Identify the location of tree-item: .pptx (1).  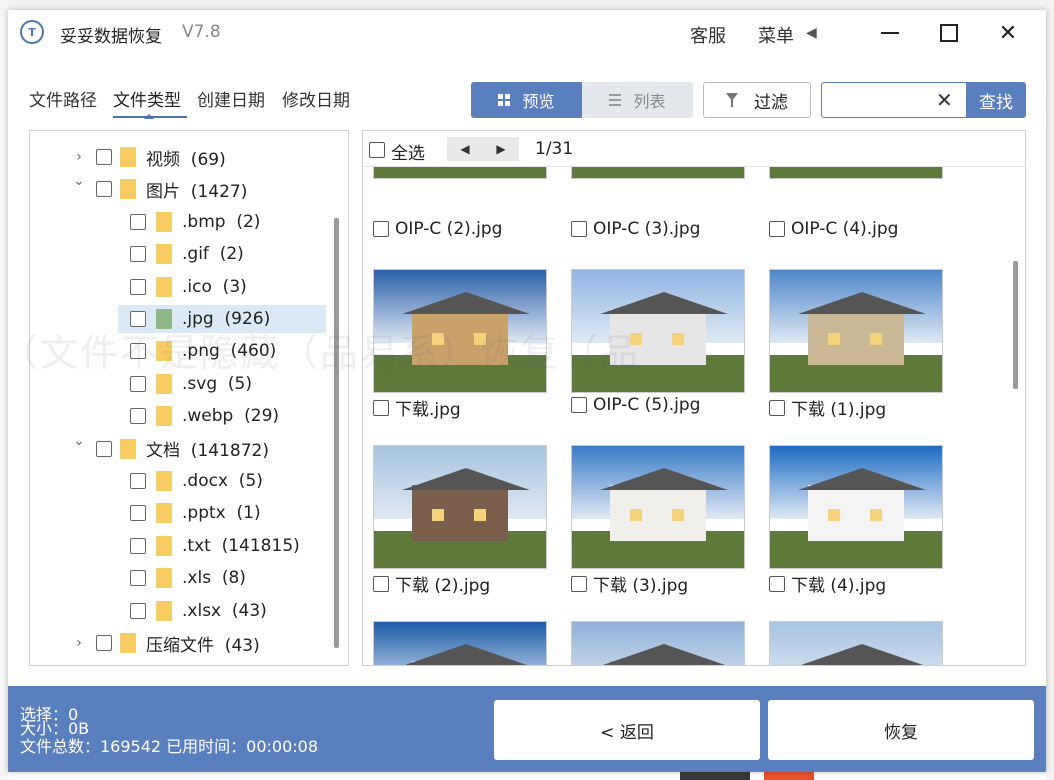
(222, 513).